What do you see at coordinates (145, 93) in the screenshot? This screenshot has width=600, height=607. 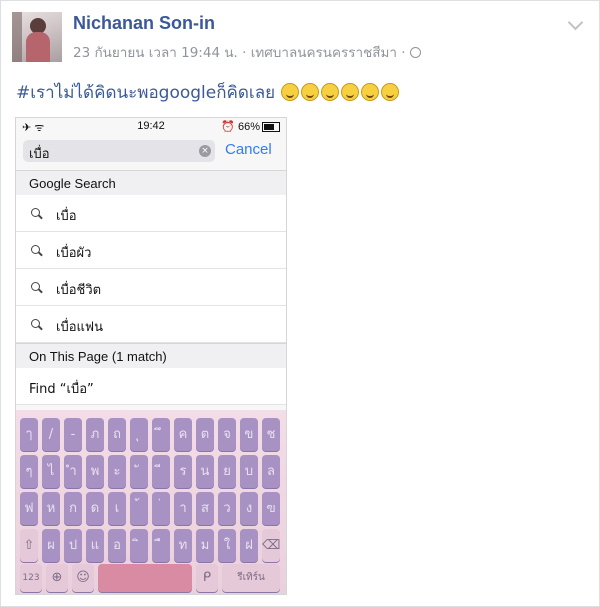 I see `post-hashtag: #เราไม่ได้คิดนะพอgoogleก็คิดเลย` at bounding box center [145, 93].